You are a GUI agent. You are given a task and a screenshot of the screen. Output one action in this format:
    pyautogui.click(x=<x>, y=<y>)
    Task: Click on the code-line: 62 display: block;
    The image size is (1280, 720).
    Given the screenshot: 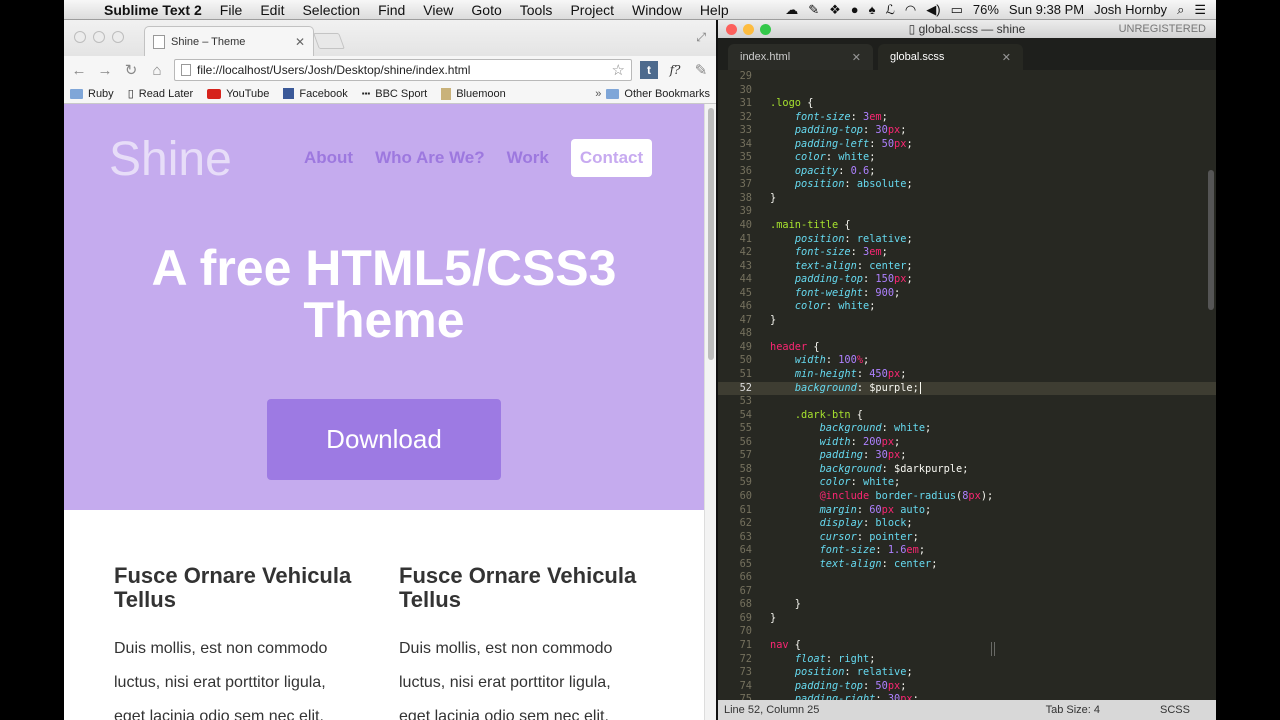 What is the action you would take?
    pyautogui.click(x=967, y=524)
    